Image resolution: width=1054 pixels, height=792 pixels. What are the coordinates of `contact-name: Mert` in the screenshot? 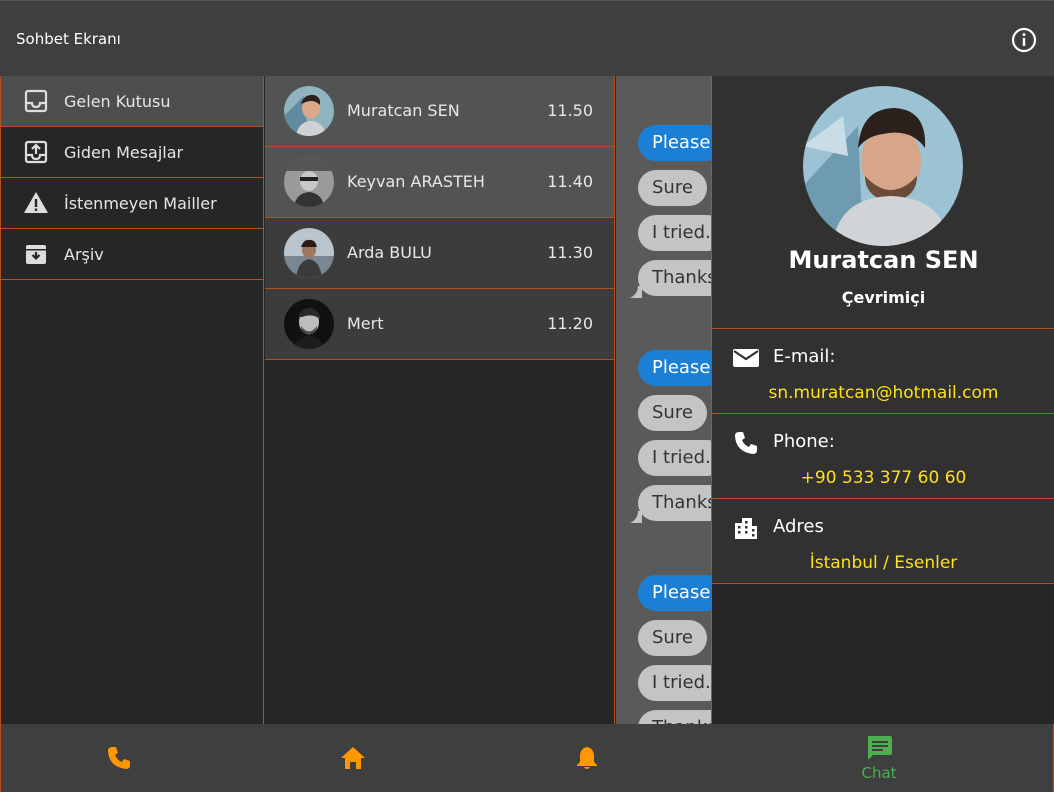 It's located at (365, 323).